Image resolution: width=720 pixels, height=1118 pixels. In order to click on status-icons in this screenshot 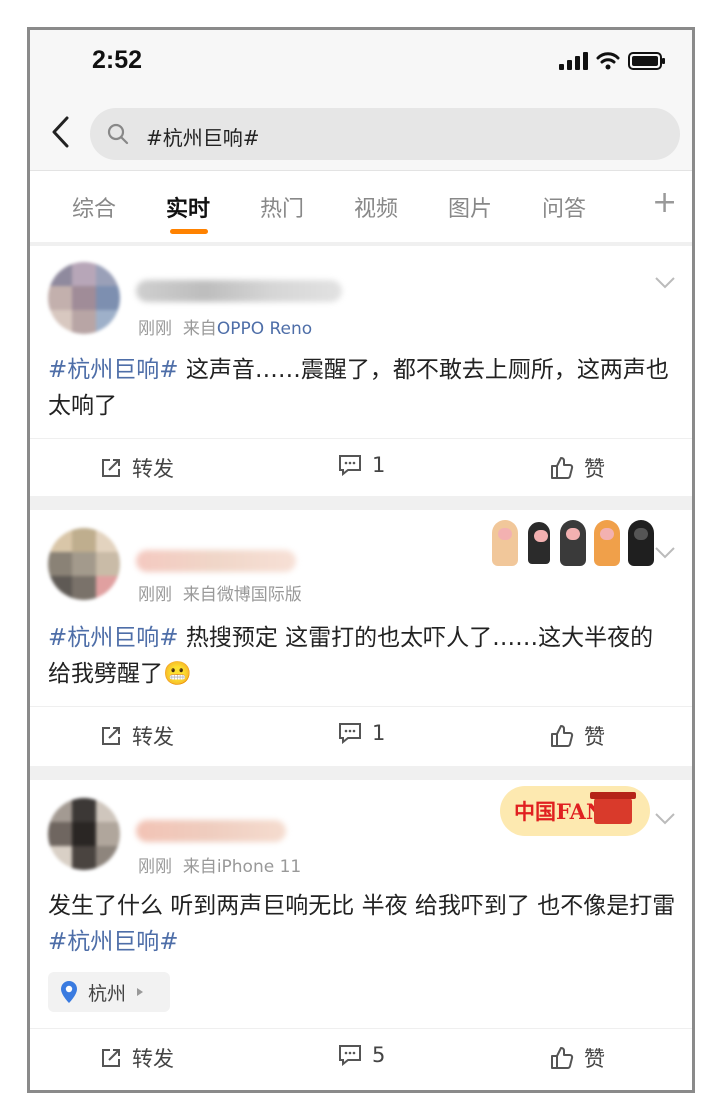, I will do `click(612, 61)`.